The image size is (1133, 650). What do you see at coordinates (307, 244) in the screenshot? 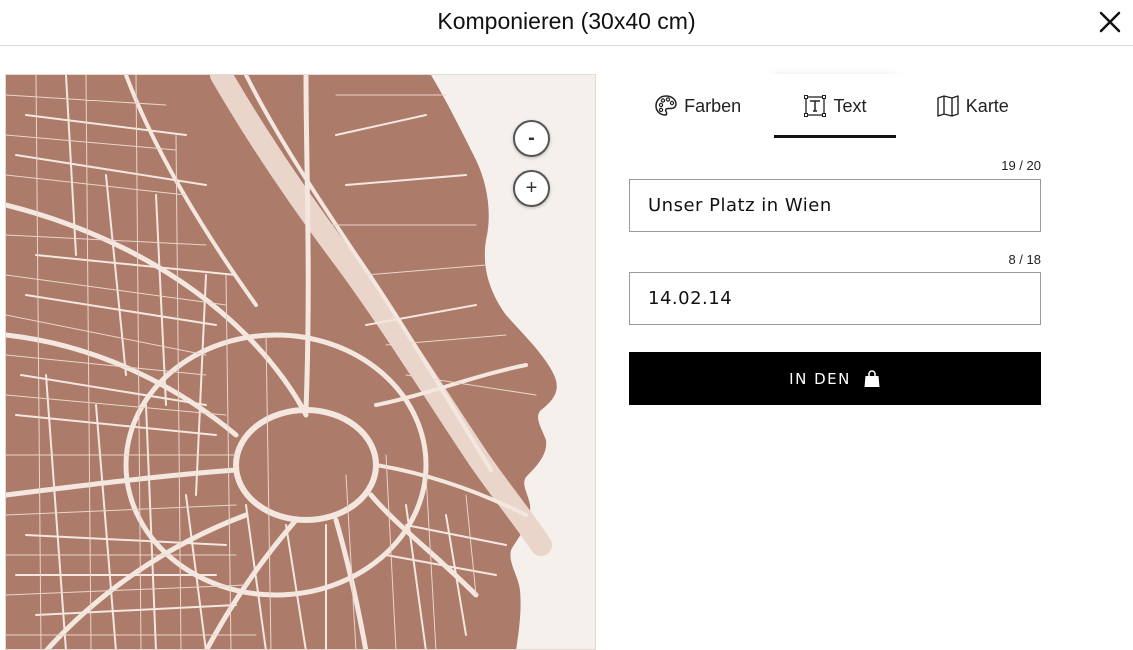
I see `arterial` at bounding box center [307, 244].